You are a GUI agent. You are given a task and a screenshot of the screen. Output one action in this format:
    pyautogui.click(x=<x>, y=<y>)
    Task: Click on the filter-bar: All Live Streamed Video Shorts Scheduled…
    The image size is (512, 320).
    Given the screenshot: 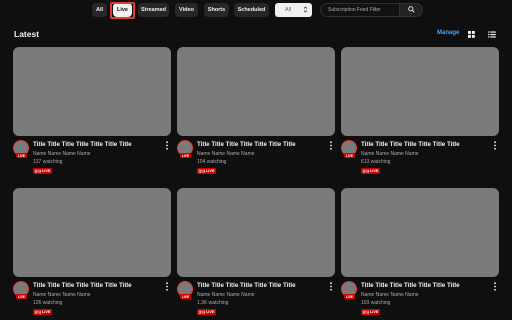 What is the action you would take?
    pyautogui.click(x=256, y=10)
    